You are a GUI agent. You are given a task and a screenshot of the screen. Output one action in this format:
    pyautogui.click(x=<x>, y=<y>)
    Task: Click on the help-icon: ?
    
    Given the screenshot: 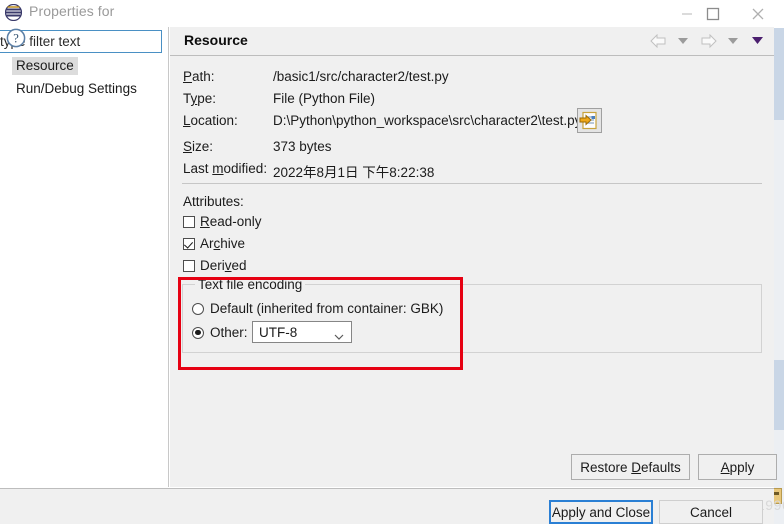 What is the action you would take?
    pyautogui.click(x=16, y=38)
    